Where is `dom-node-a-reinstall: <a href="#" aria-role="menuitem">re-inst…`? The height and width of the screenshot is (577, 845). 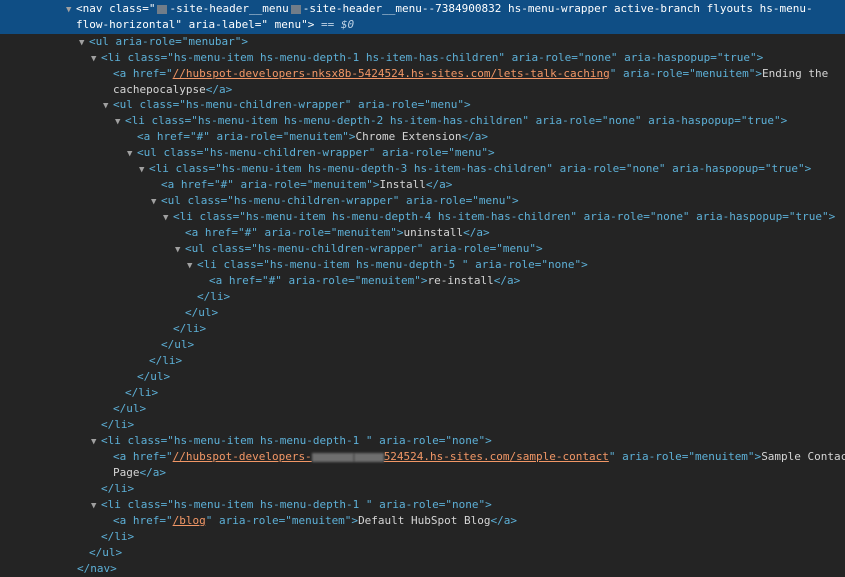 dom-node-a-reinstall: <a href="#" aria-role="menuitem">re-inst… is located at coordinates (364, 281).